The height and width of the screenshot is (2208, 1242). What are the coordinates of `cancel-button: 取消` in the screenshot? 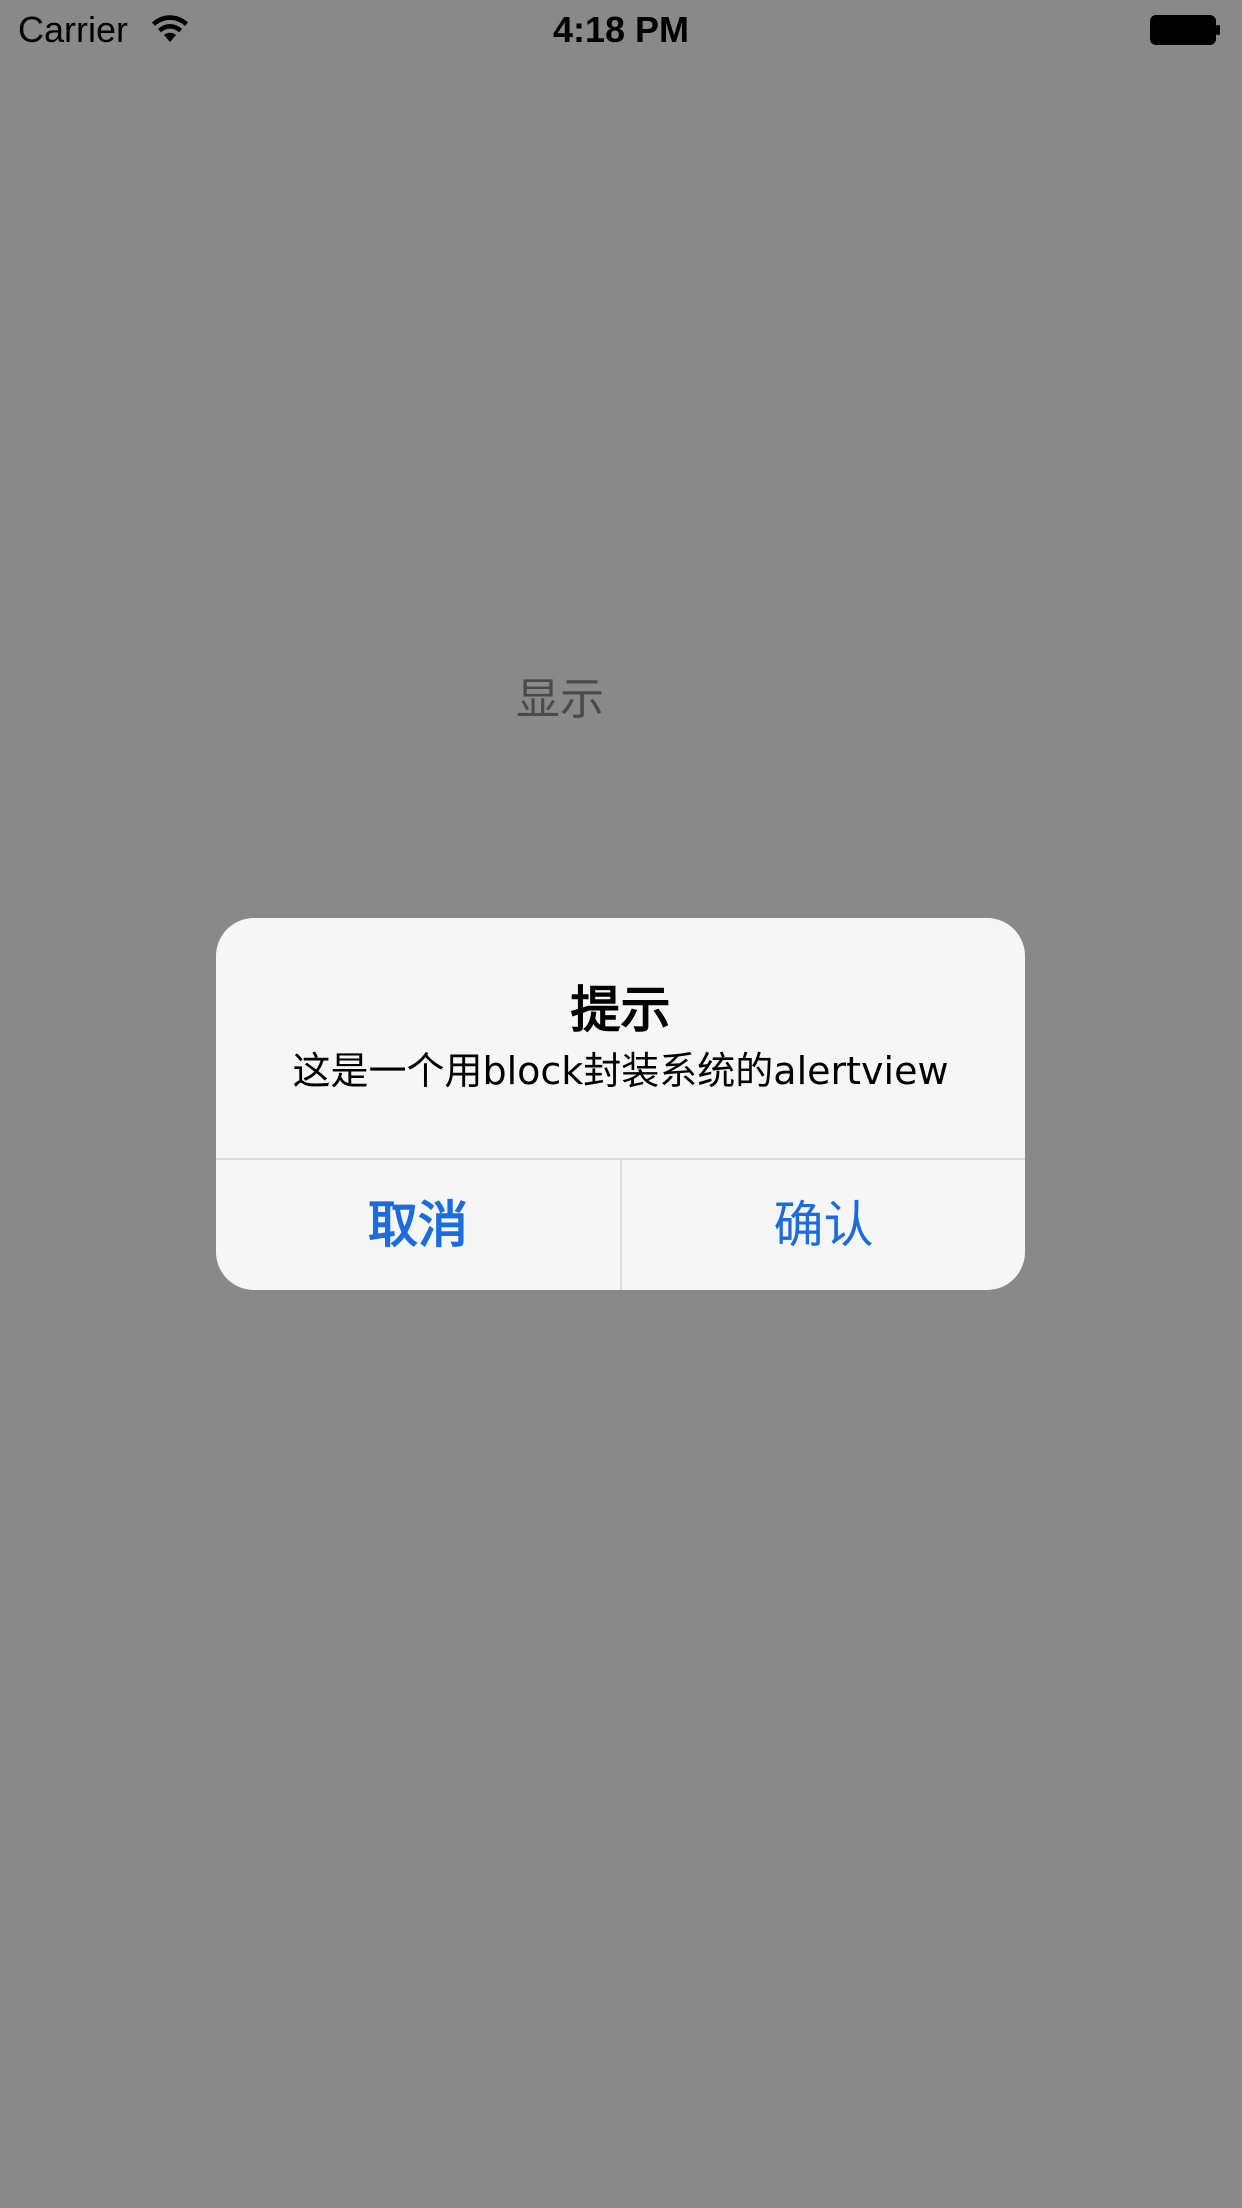 It's located at (418, 1225).